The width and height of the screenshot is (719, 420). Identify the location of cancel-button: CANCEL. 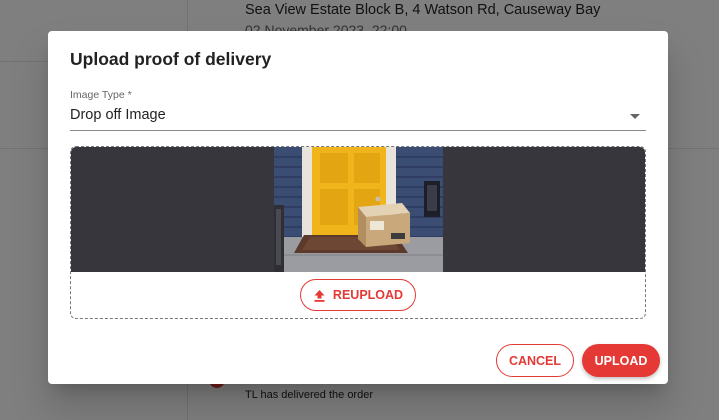
(535, 360).